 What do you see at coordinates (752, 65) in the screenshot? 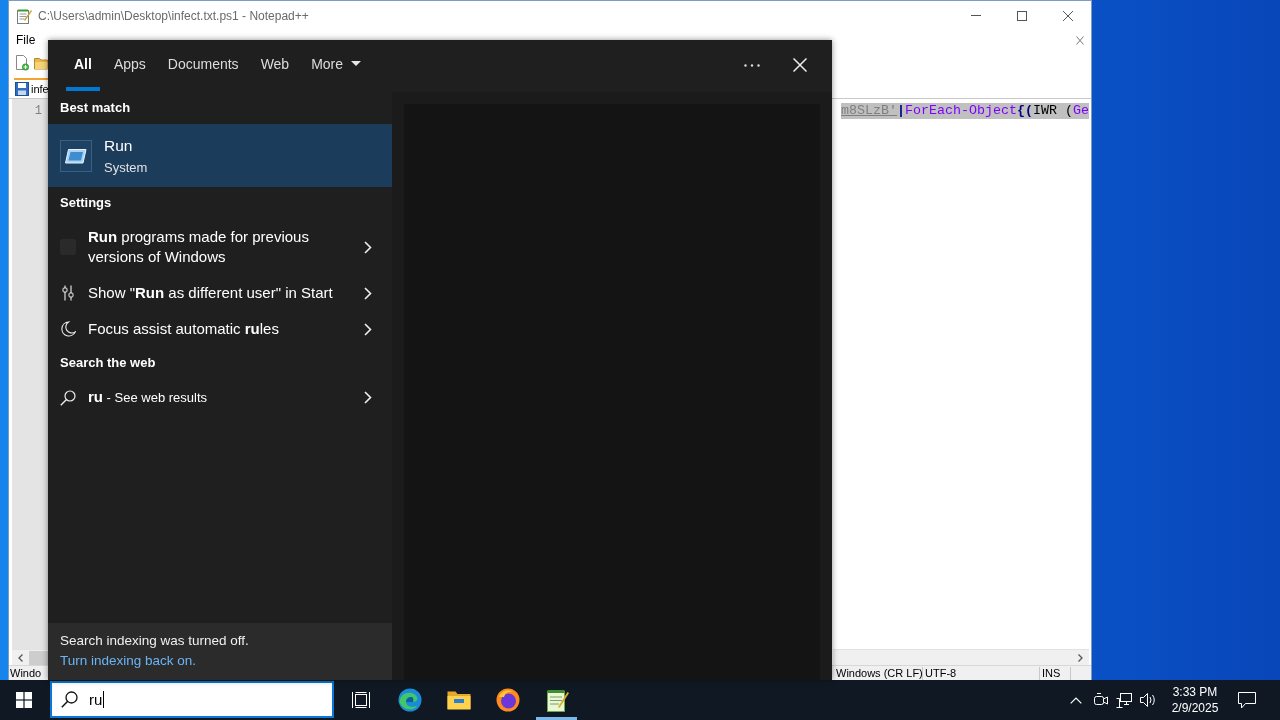
I see `more-options-icon` at bounding box center [752, 65].